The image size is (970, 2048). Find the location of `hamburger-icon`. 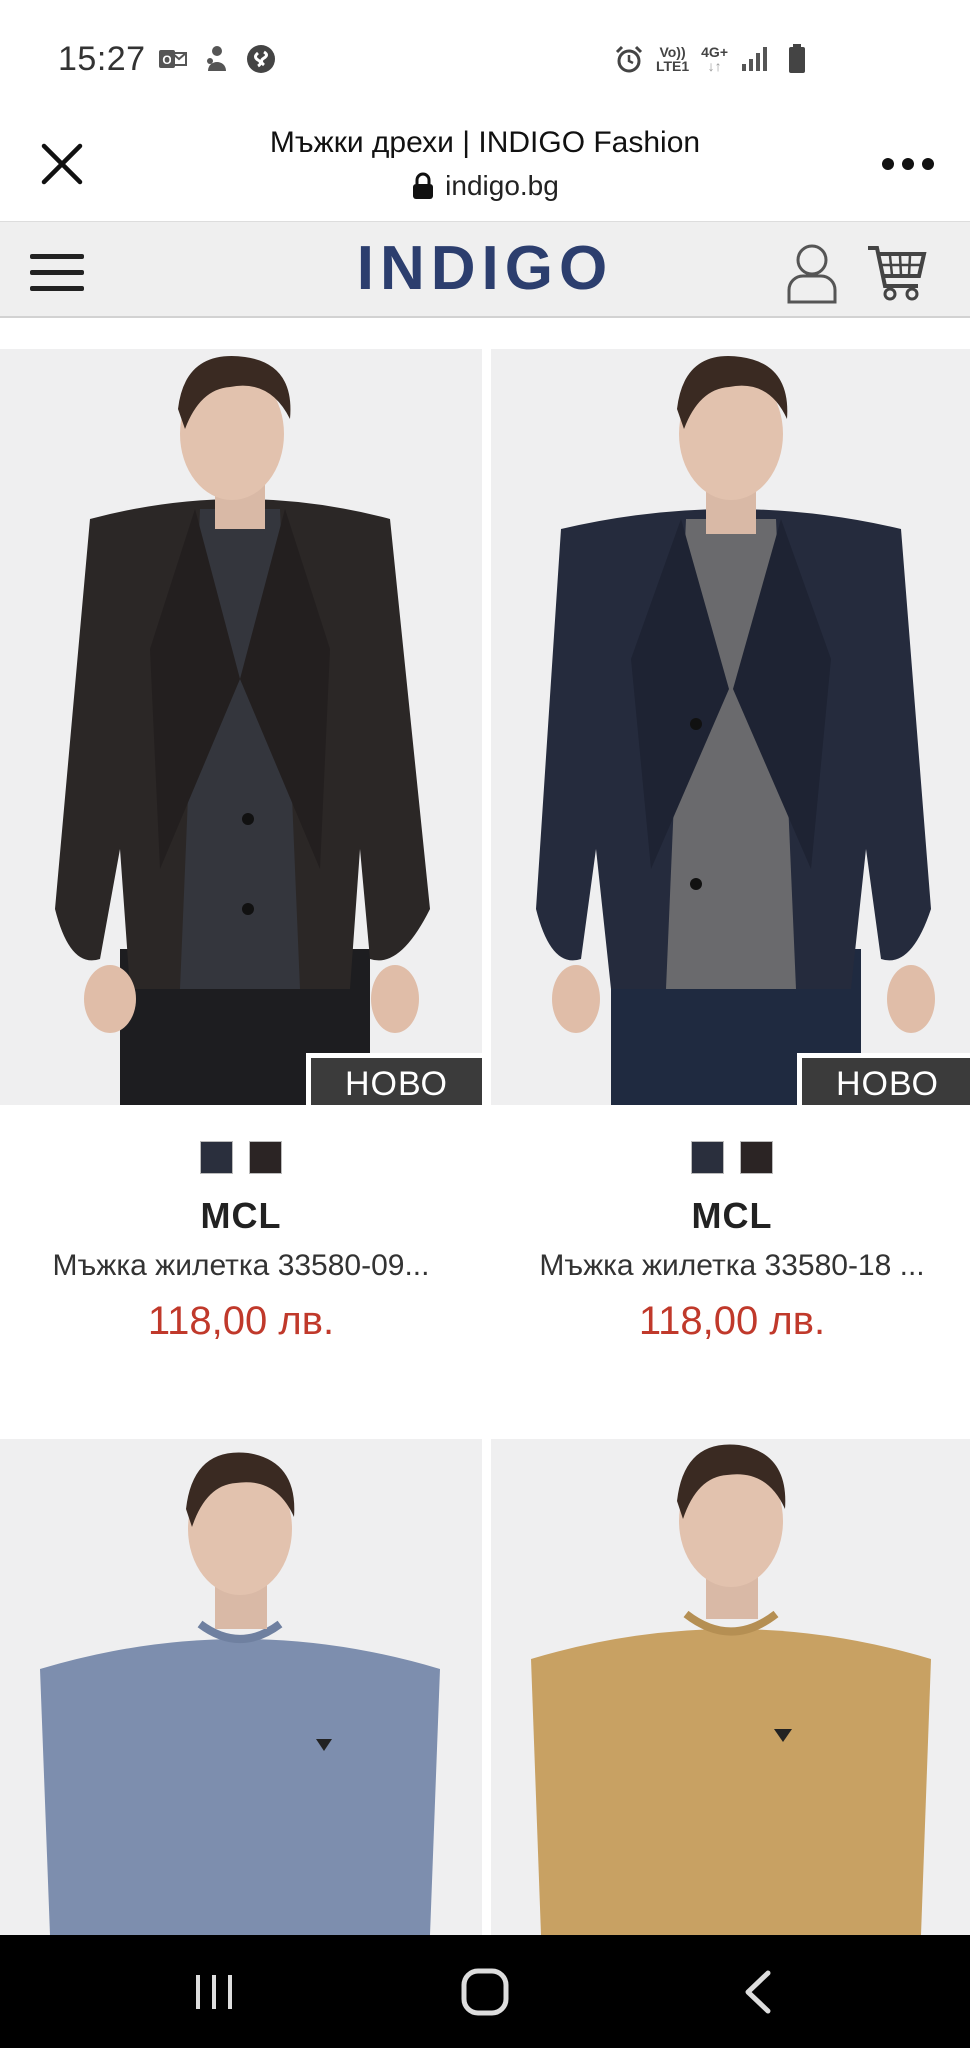

hamburger-icon is located at coordinates (57, 272).